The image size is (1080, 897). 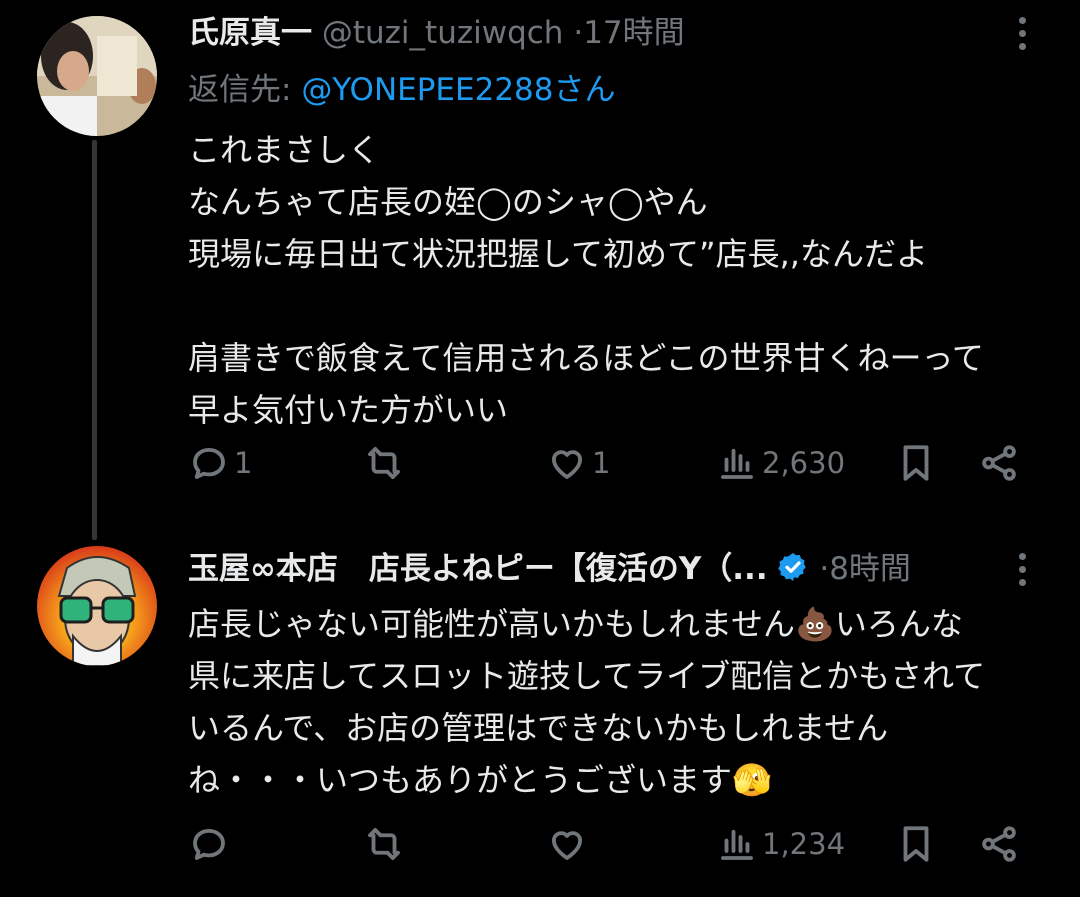 I want to click on views-button: 1,234, so click(x=780, y=844).